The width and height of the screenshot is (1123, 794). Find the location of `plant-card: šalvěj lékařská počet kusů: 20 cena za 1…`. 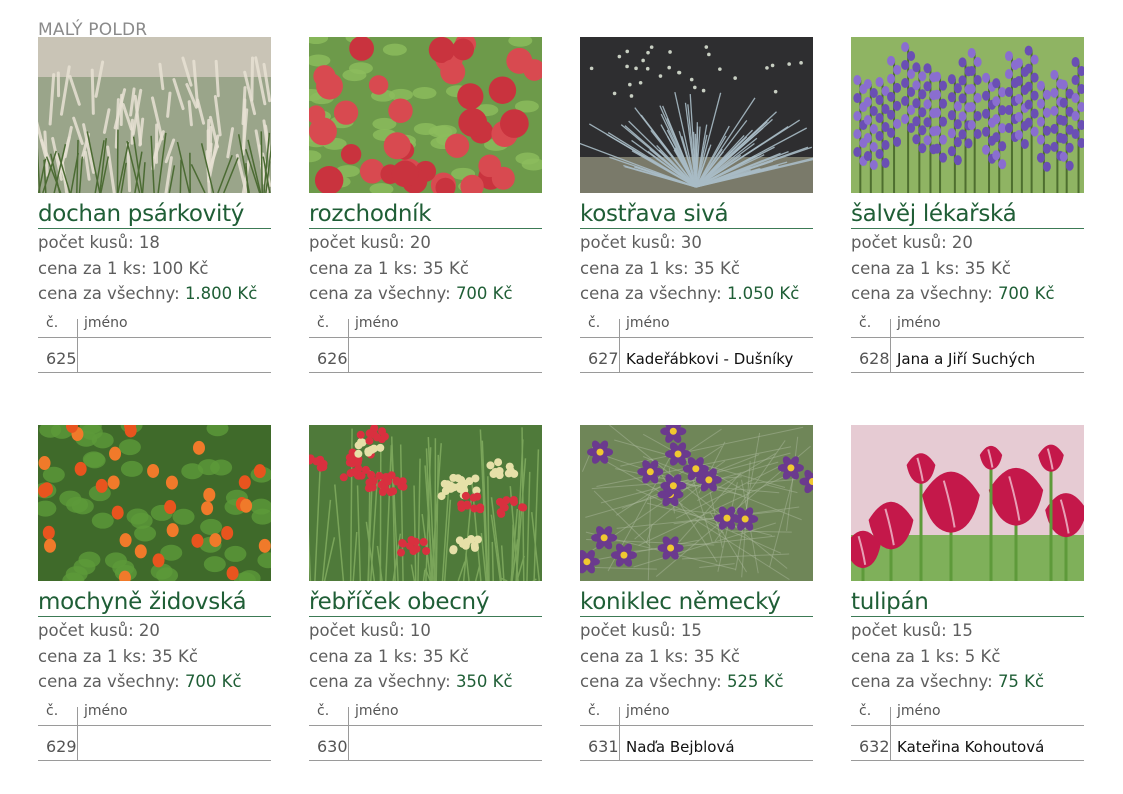

plant-card: šalvěj lékařská počet kusů: 20 cena za 1… is located at coordinates (967, 205).